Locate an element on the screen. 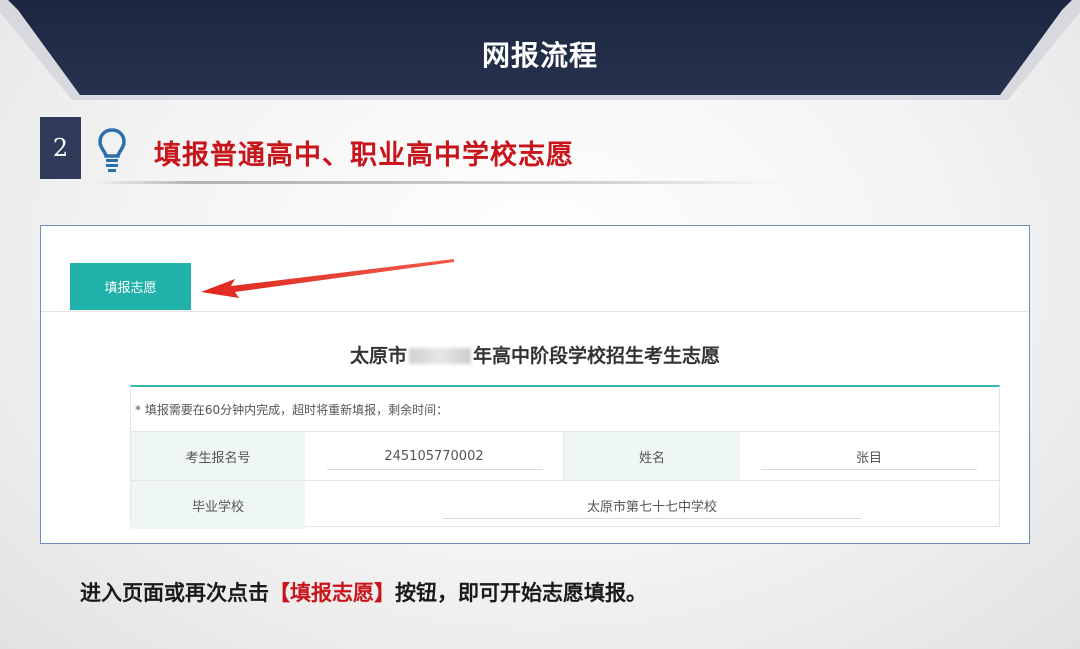 This screenshot has width=1080, height=649. school-label: 毕业学校 is located at coordinates (218, 505).